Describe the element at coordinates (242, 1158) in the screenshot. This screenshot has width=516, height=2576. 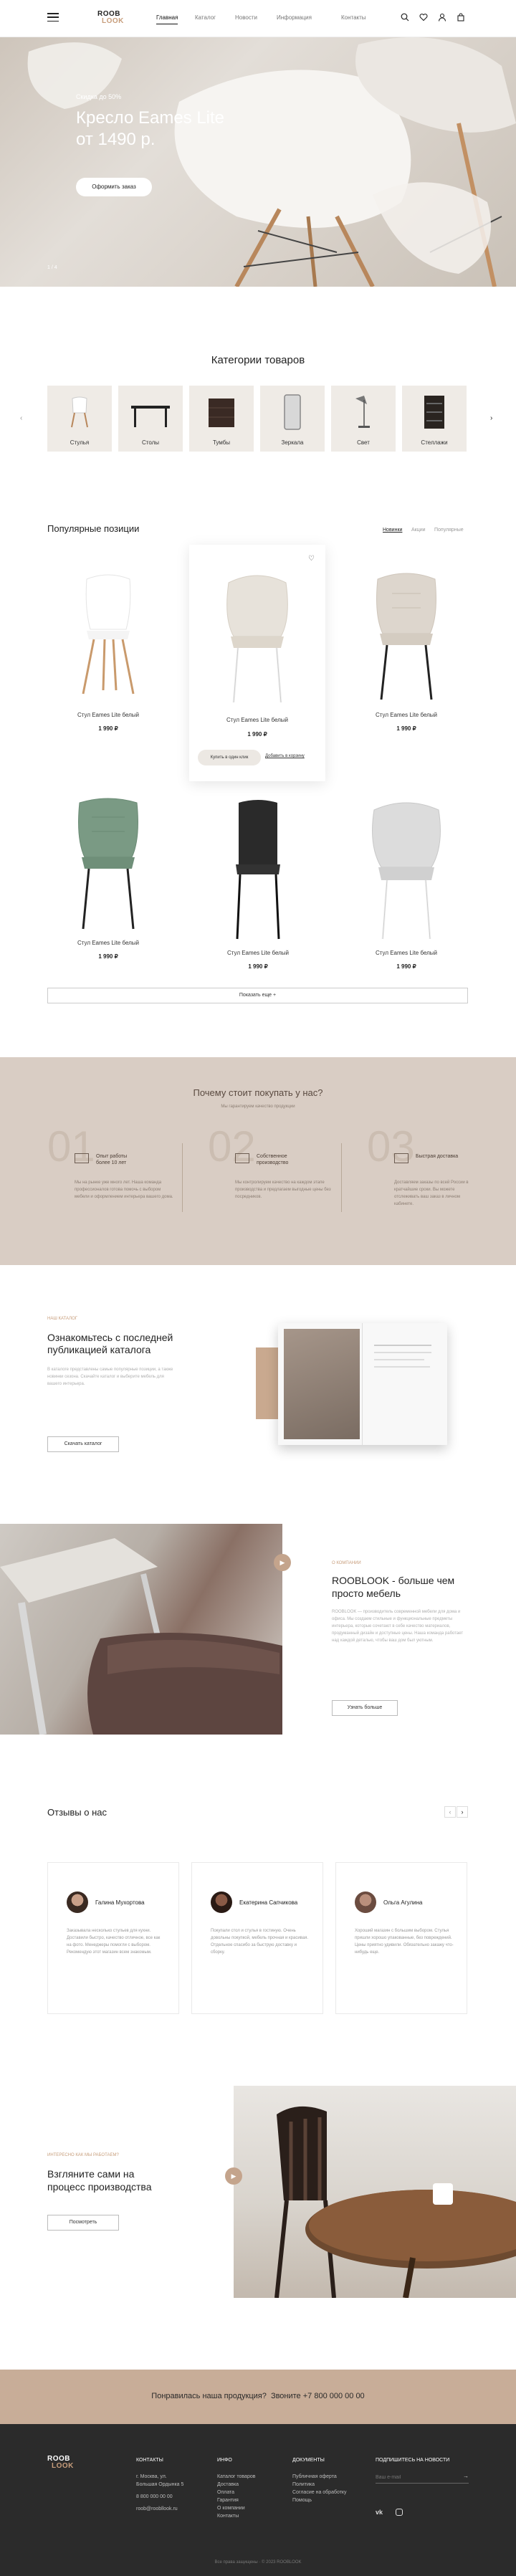
I see `factory-icon` at that location.